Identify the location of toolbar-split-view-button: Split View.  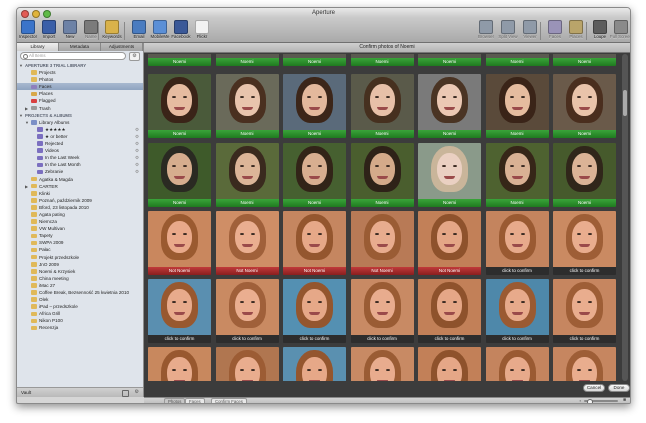
(508, 30).